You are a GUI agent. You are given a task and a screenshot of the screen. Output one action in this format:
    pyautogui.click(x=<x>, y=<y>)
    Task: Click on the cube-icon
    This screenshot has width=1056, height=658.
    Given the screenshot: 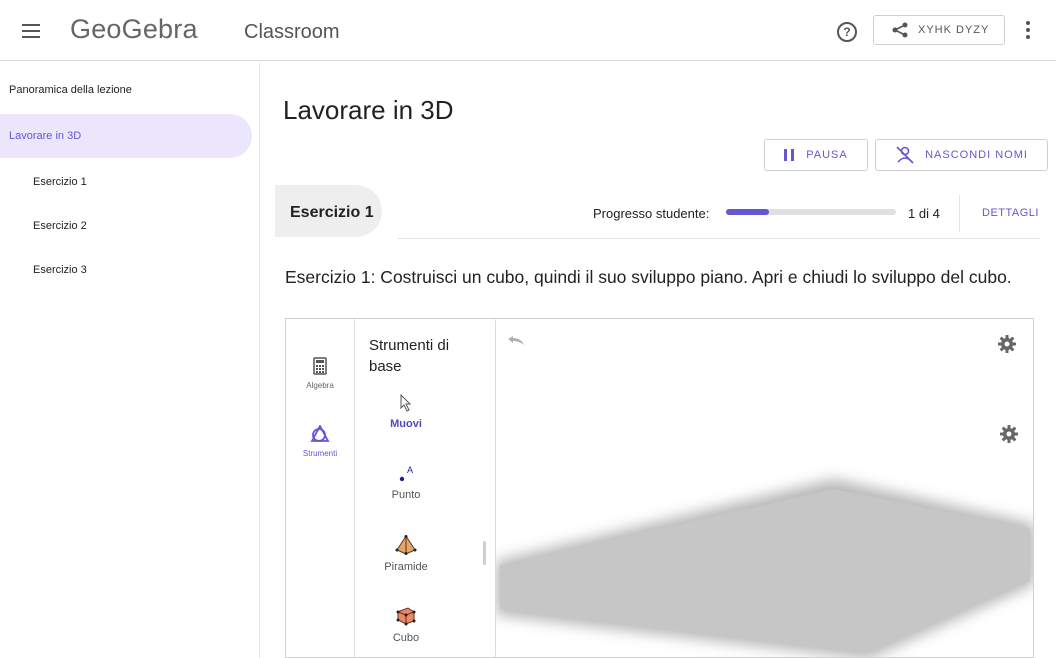 What is the action you would take?
    pyautogui.click(x=406, y=616)
    